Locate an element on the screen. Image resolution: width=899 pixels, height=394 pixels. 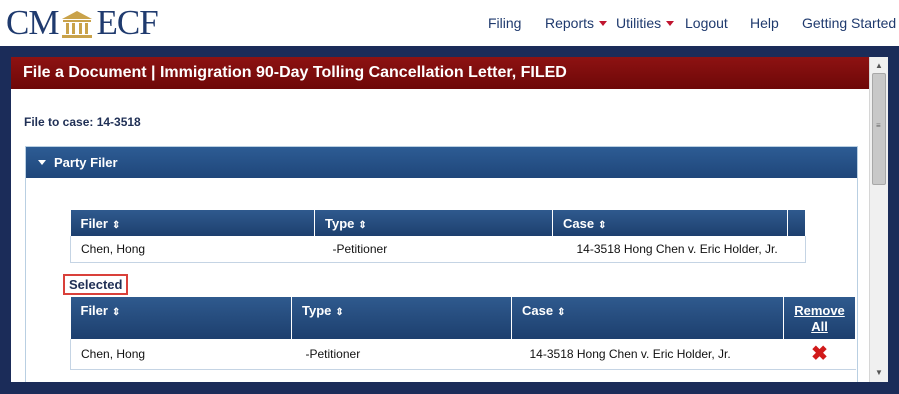
courthouse-icon is located at coordinates (77, 23).